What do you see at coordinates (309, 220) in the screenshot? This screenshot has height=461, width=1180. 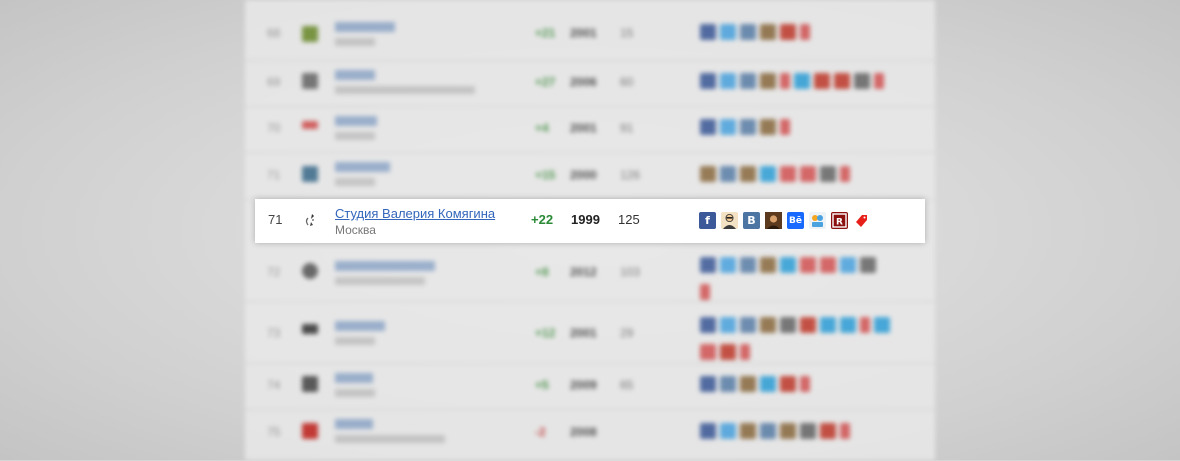 I see `studio-logo-icon` at bounding box center [309, 220].